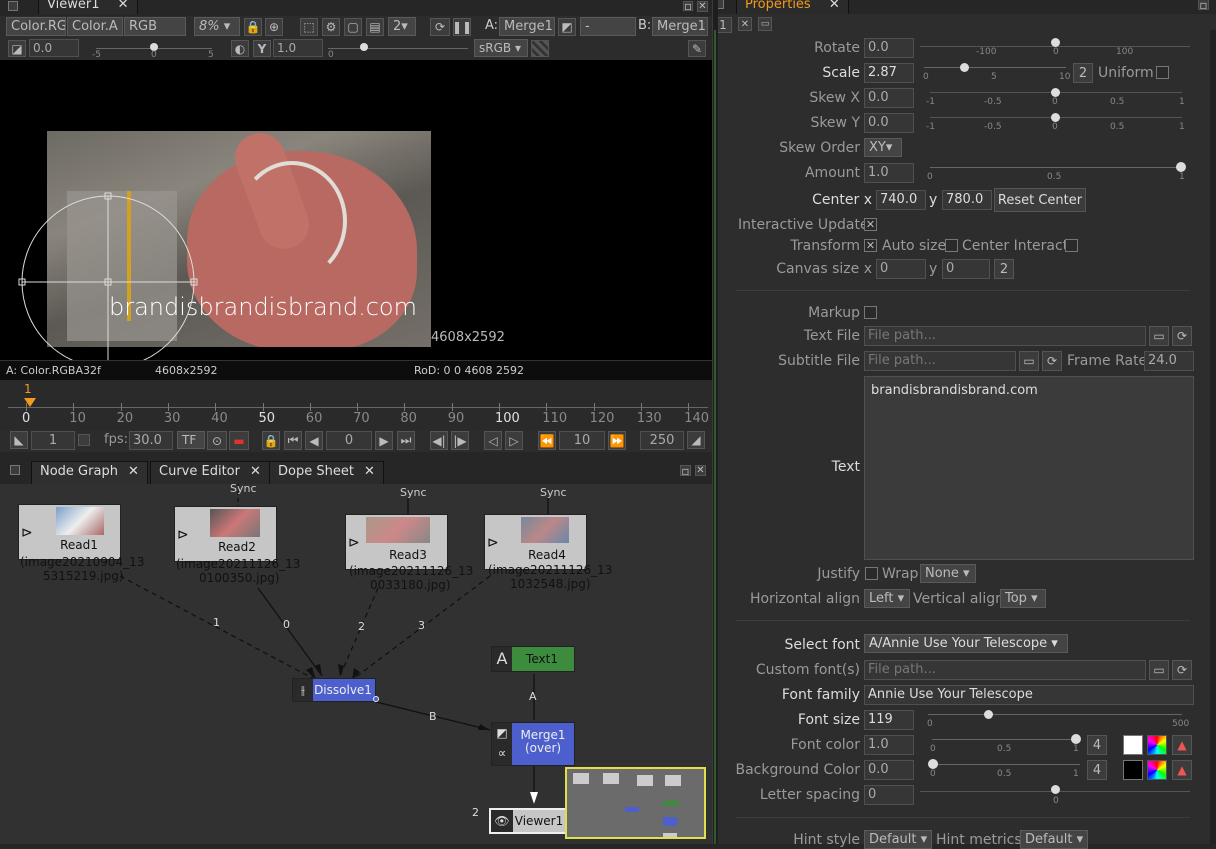  What do you see at coordinates (88, 7) in the screenshot?
I see `tab-viewer1: Viewer1 ✕` at bounding box center [88, 7].